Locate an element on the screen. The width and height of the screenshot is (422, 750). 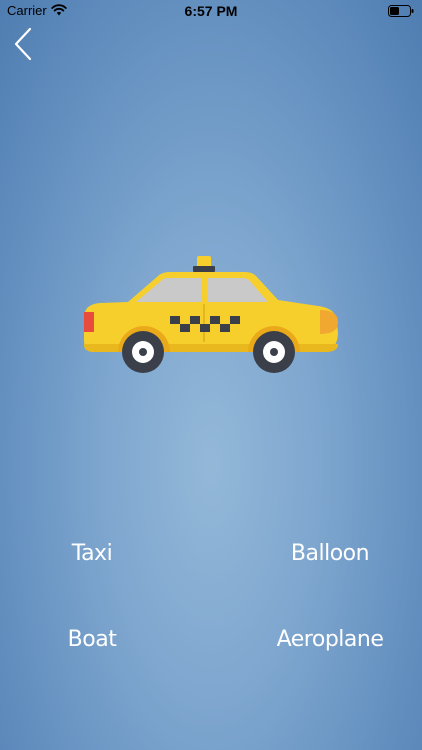
chevron-left-icon is located at coordinates (23, 44).